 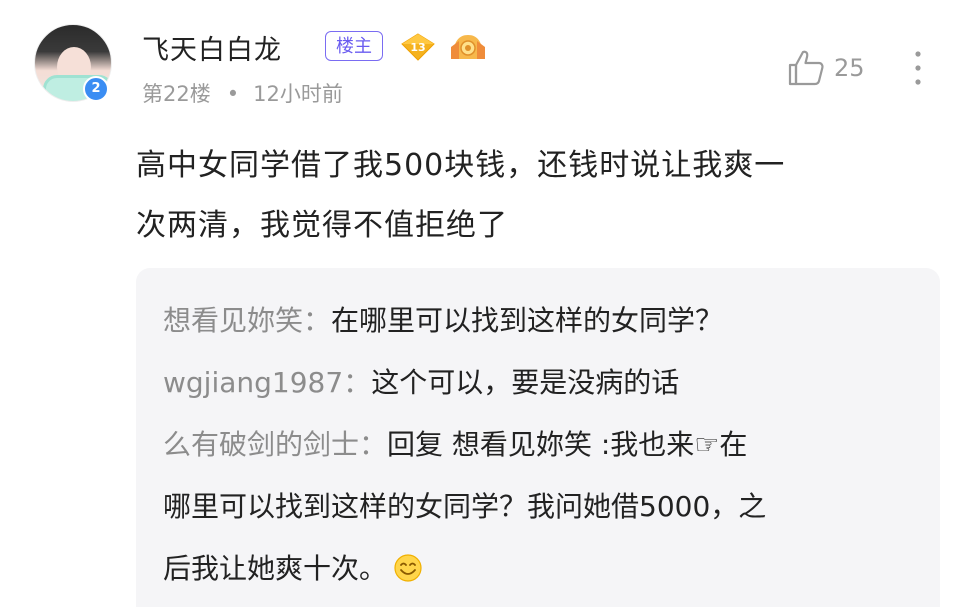 What do you see at coordinates (253, 382) in the screenshot?
I see `reply-author: wgjiang1987` at bounding box center [253, 382].